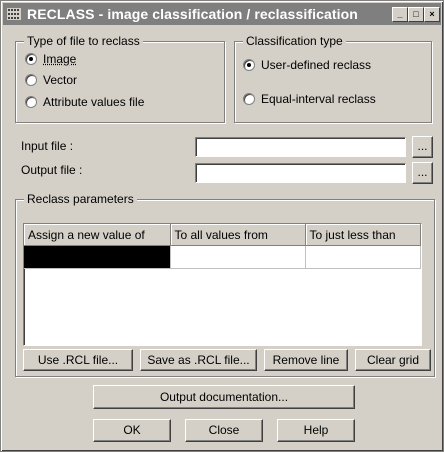 This screenshot has width=444, height=452. I want to click on input-file-field, so click(300, 147).